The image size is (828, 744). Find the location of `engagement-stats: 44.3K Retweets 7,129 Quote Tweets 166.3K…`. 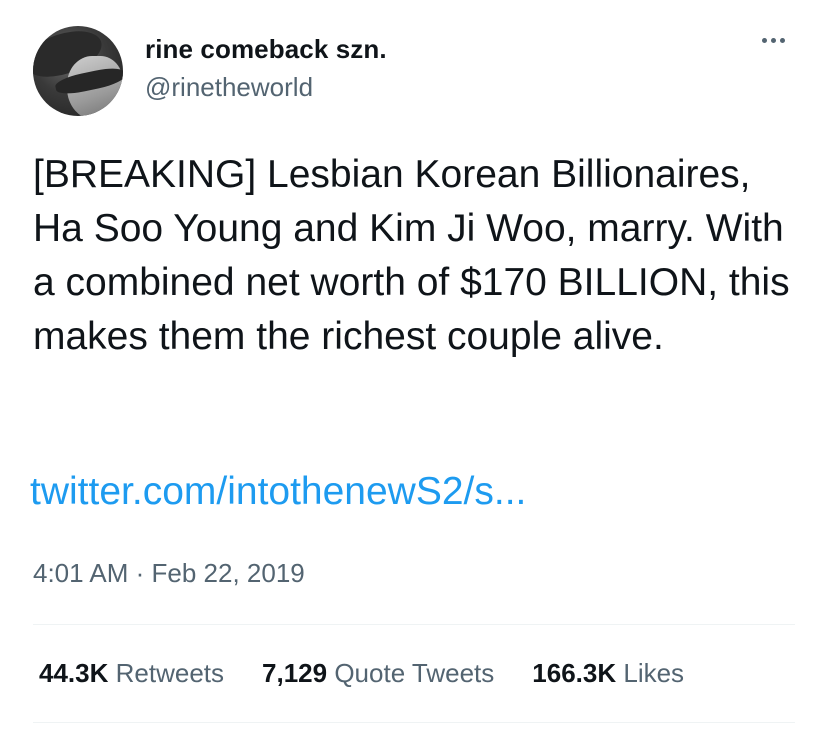

engagement-stats: 44.3K Retweets 7,129 Quote Tweets 166.3K… is located at coordinates (361, 673).